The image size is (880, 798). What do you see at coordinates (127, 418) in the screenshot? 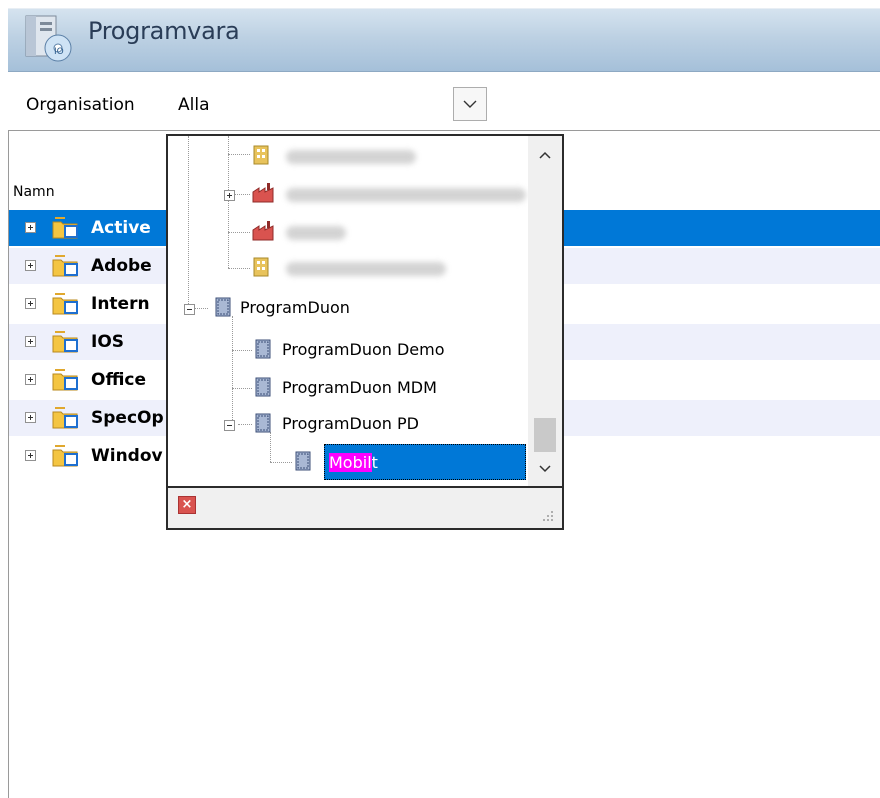
I see `row-label: SpecOp` at bounding box center [127, 418].